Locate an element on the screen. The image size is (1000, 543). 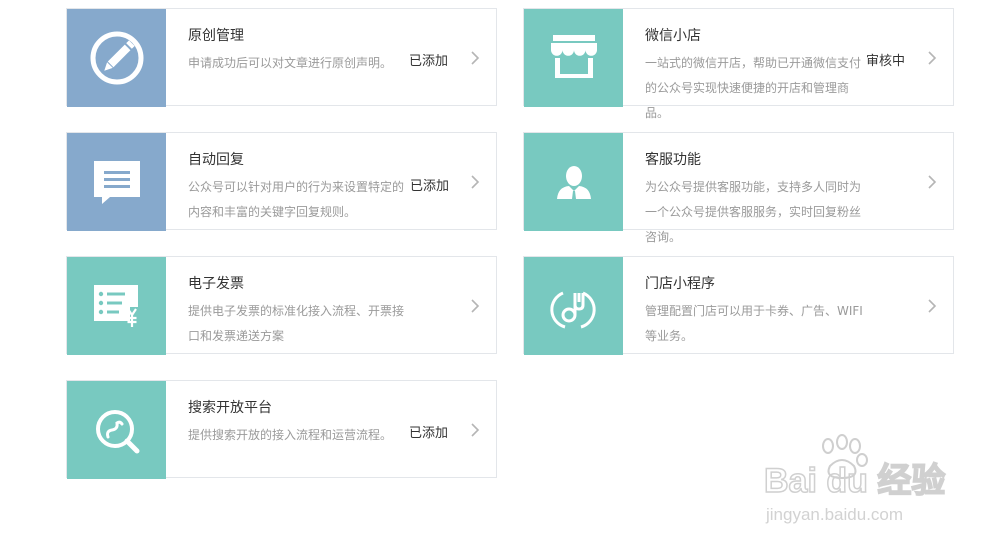
card-title: 搜索开放平台 is located at coordinates (230, 408).